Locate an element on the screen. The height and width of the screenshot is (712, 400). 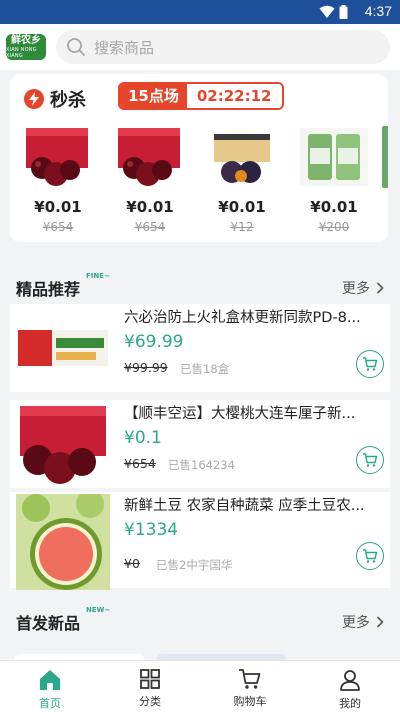
flash-item: ¥0.01 ¥200 is located at coordinates (334, 179).